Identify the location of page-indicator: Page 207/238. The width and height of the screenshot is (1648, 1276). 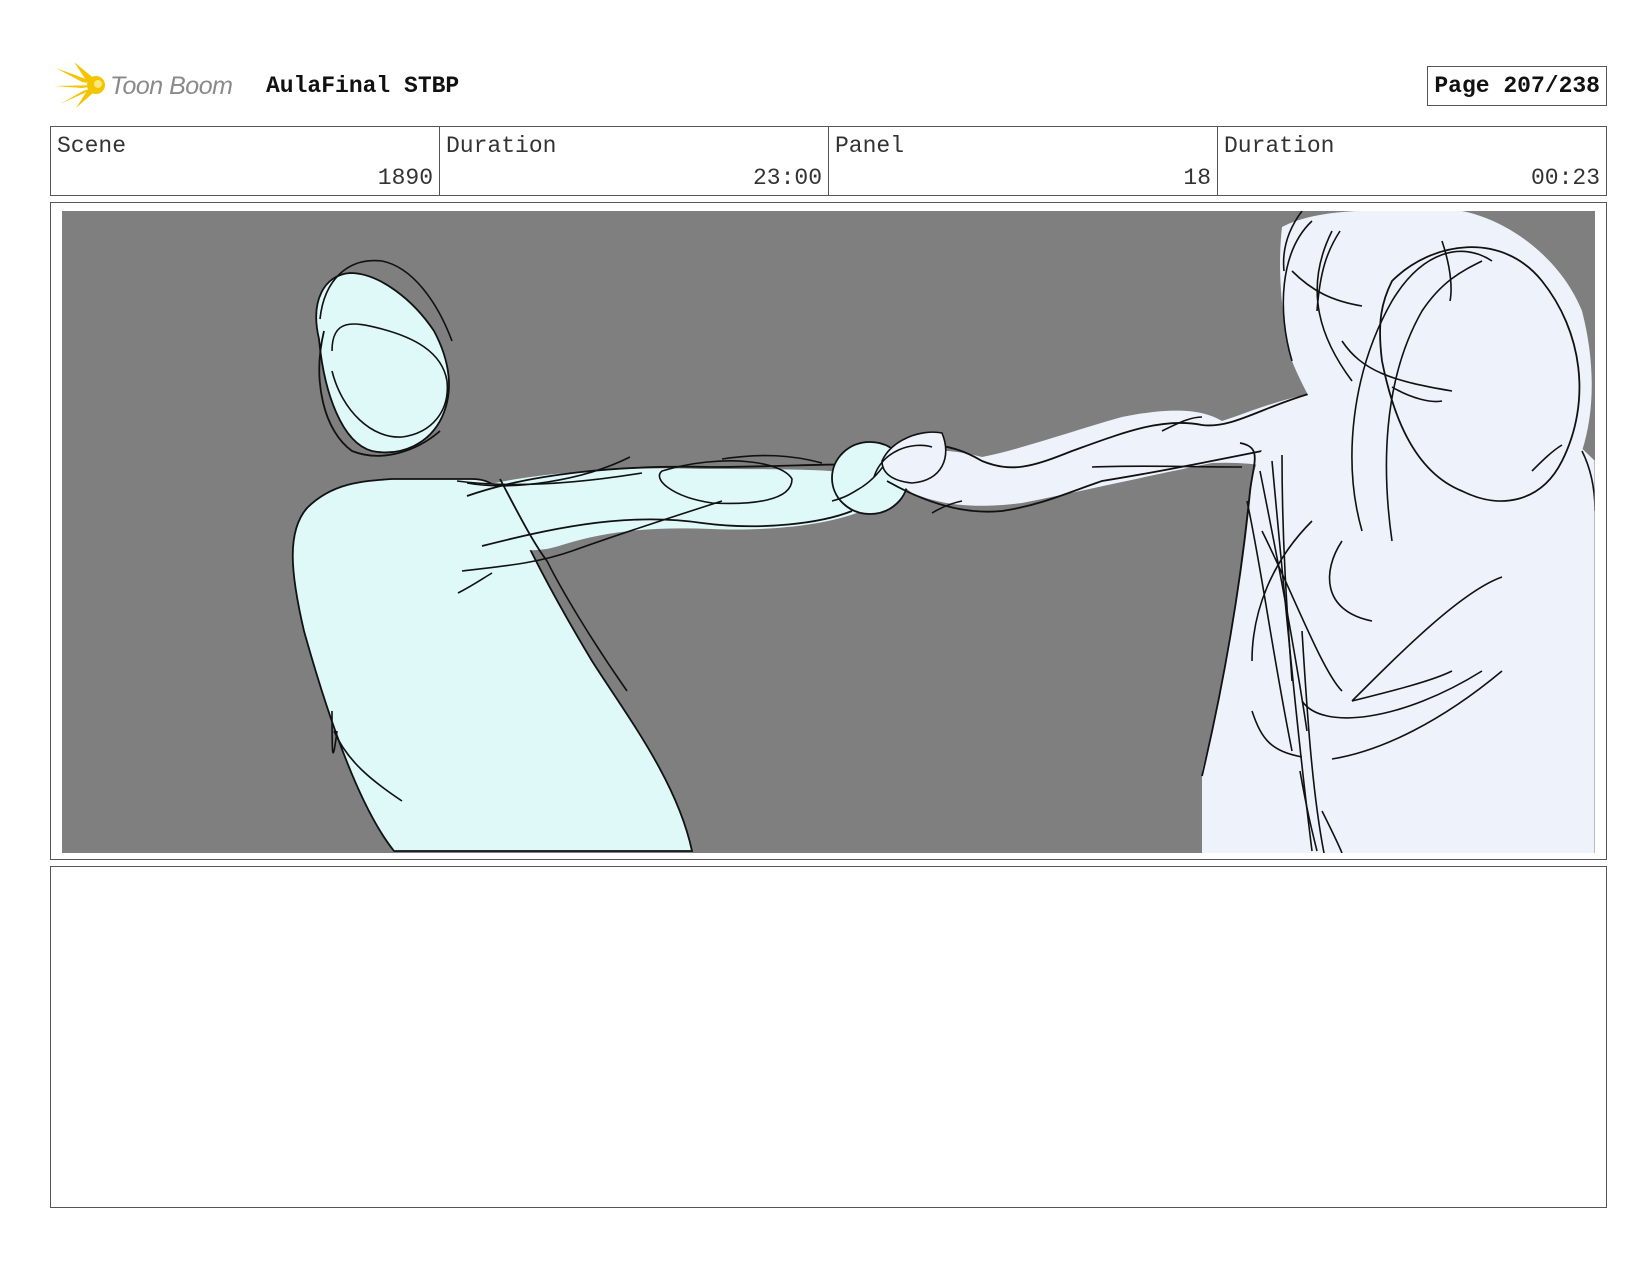
(1517, 86).